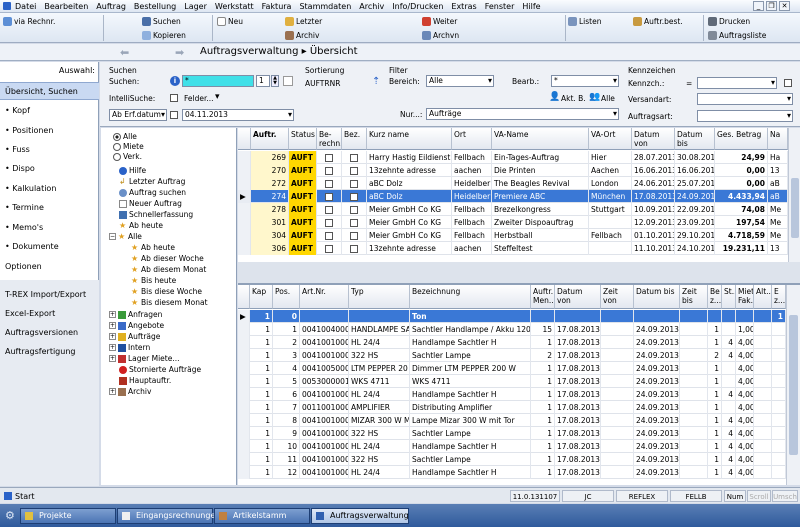 The width and height of the screenshot is (800, 527). Describe the element at coordinates (793, 385) in the screenshot. I see `scrollbar-thumb` at that location.